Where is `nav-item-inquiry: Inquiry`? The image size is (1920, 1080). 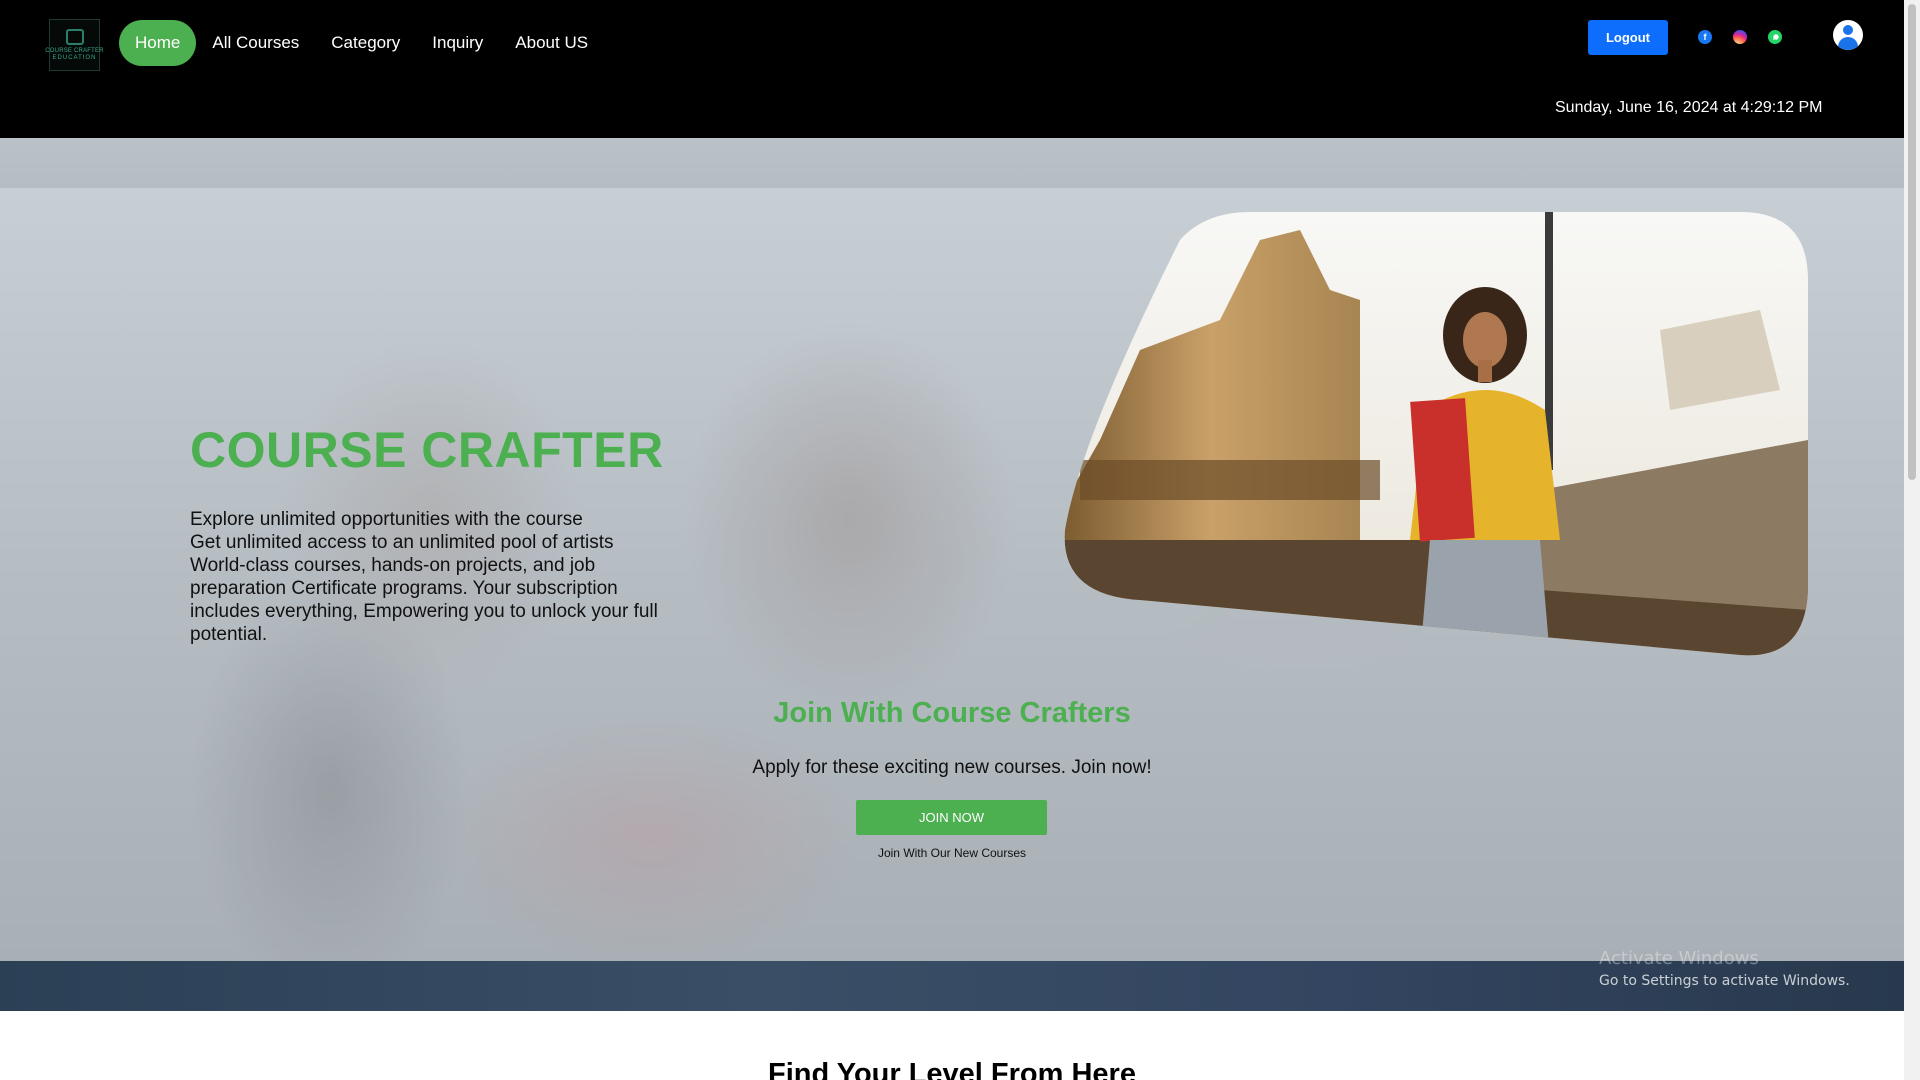
nav-item-inquiry: Inquiry is located at coordinates (457, 43).